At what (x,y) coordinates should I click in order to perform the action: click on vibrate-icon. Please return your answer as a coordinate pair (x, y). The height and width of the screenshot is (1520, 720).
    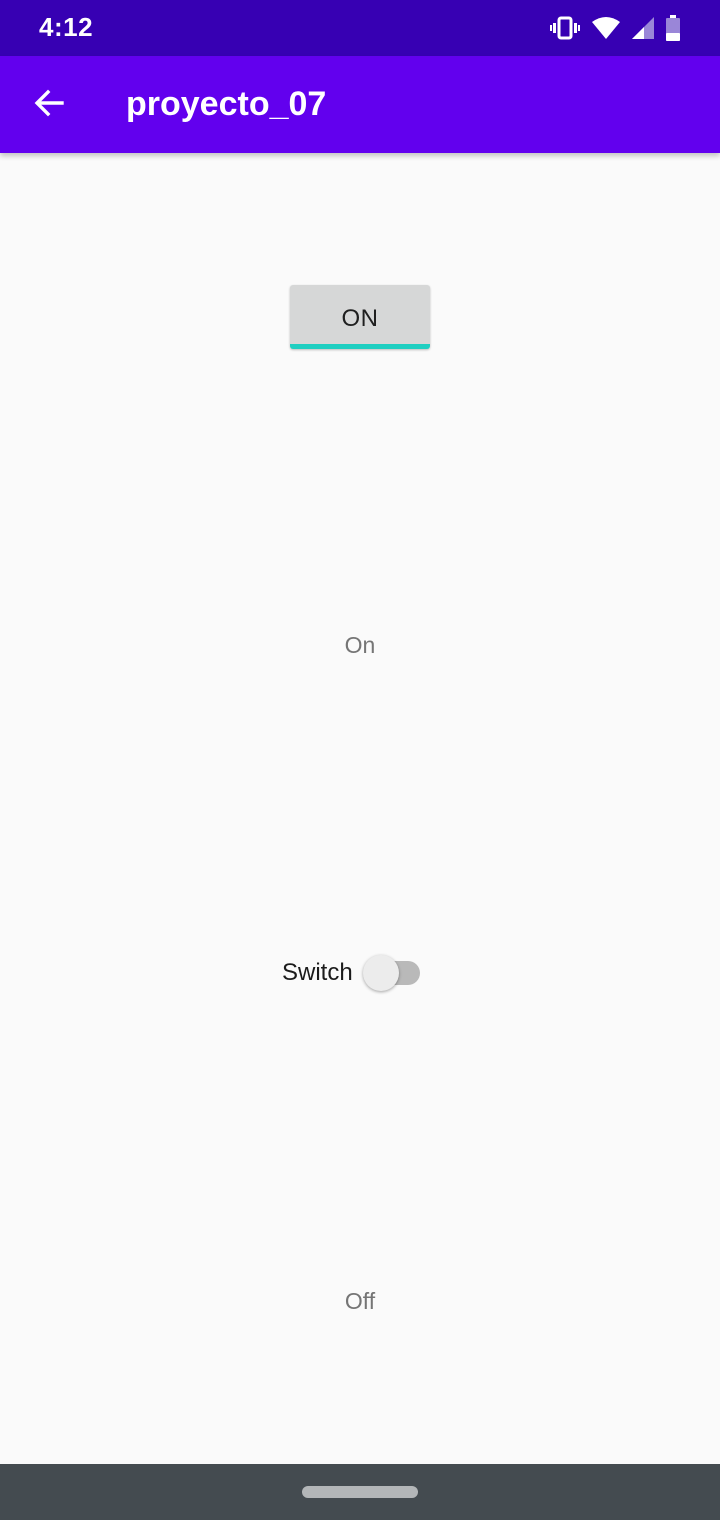
    Looking at the image, I should click on (565, 28).